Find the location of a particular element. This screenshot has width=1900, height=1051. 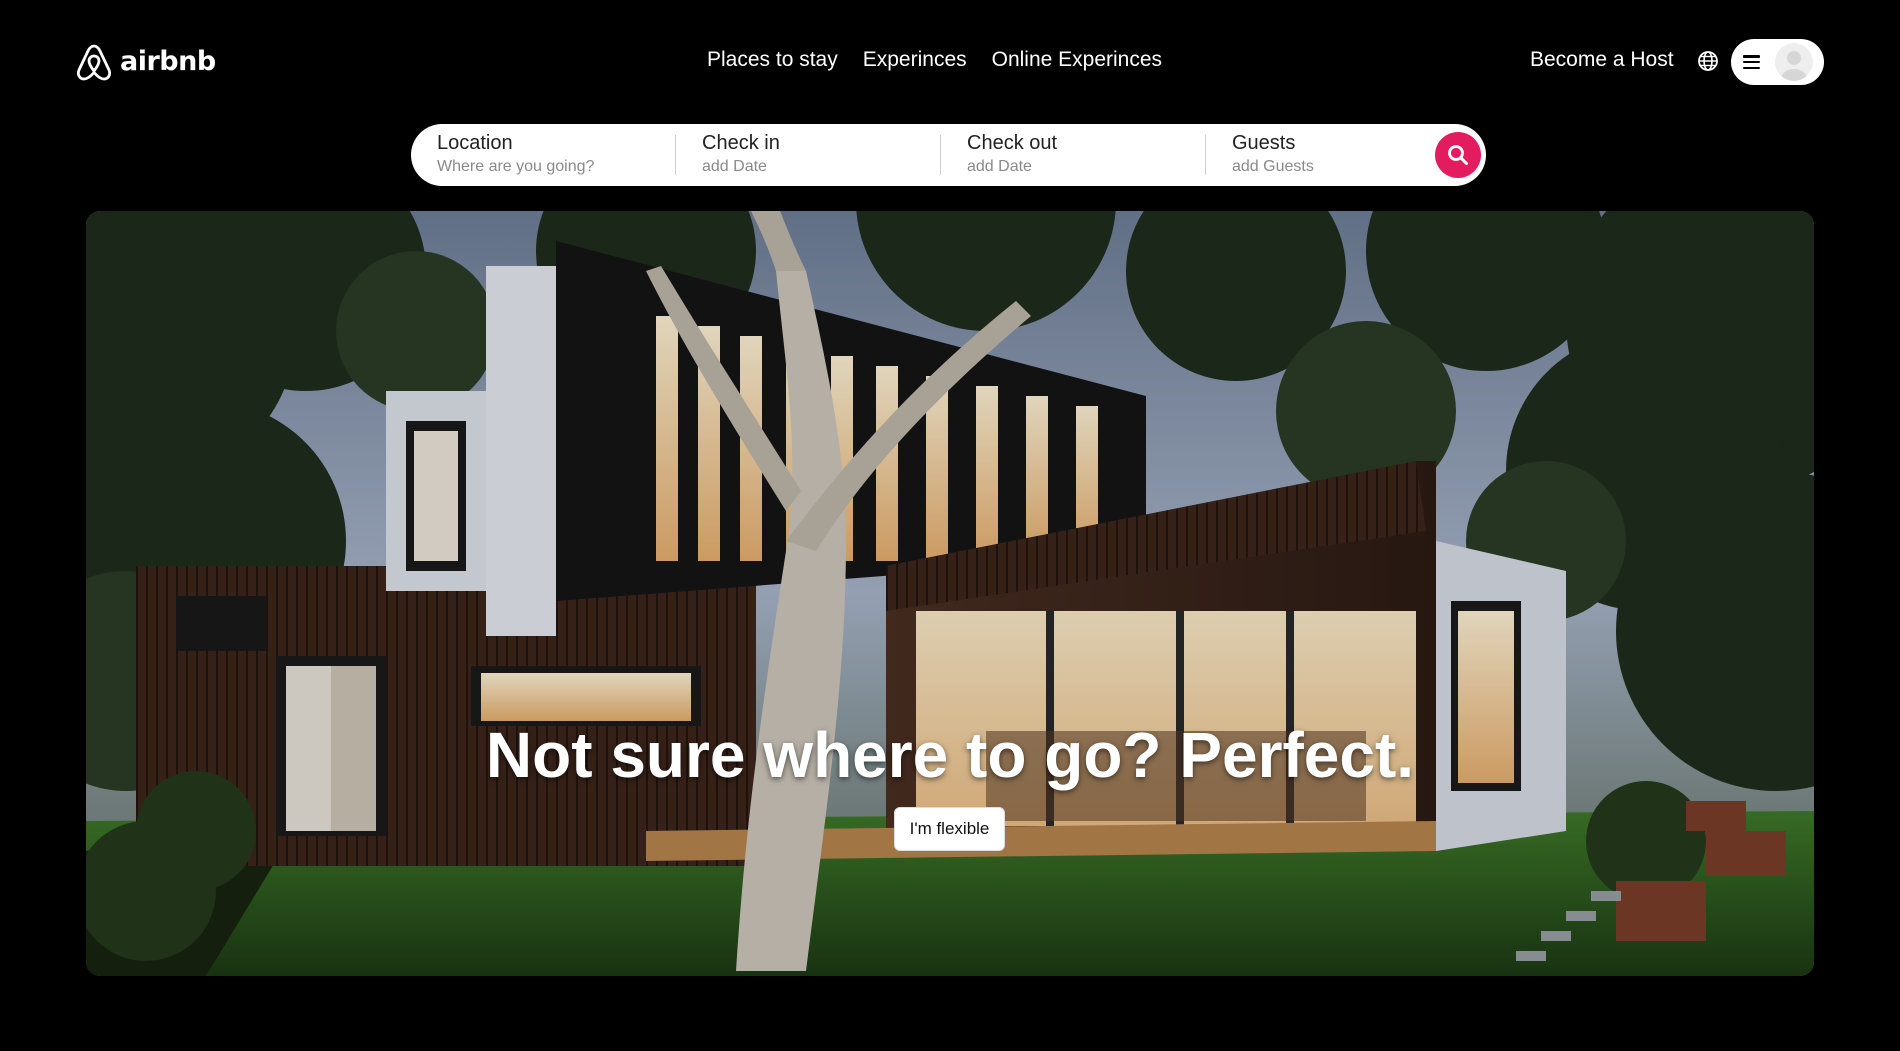

check-out-placeholder: add Date is located at coordinates (999, 166).